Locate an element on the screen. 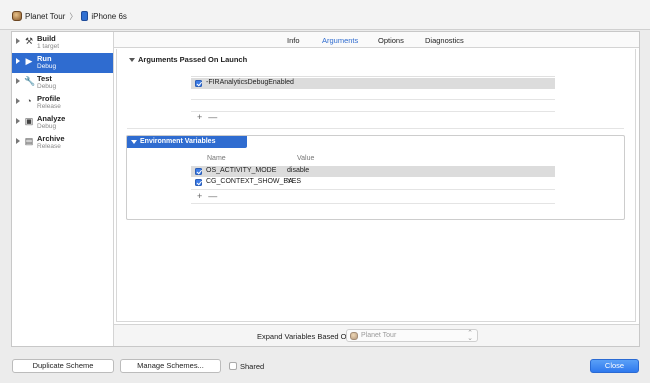 This screenshot has width=650, height=383. sidebar-item-title: Profile is located at coordinates (49, 98).